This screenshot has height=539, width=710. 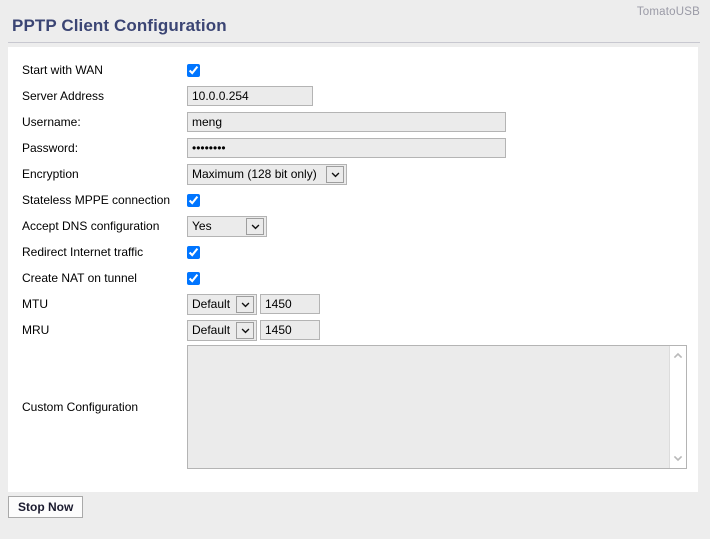 What do you see at coordinates (442, 252) in the screenshot?
I see `control-redirect-internet-traffic` at bounding box center [442, 252].